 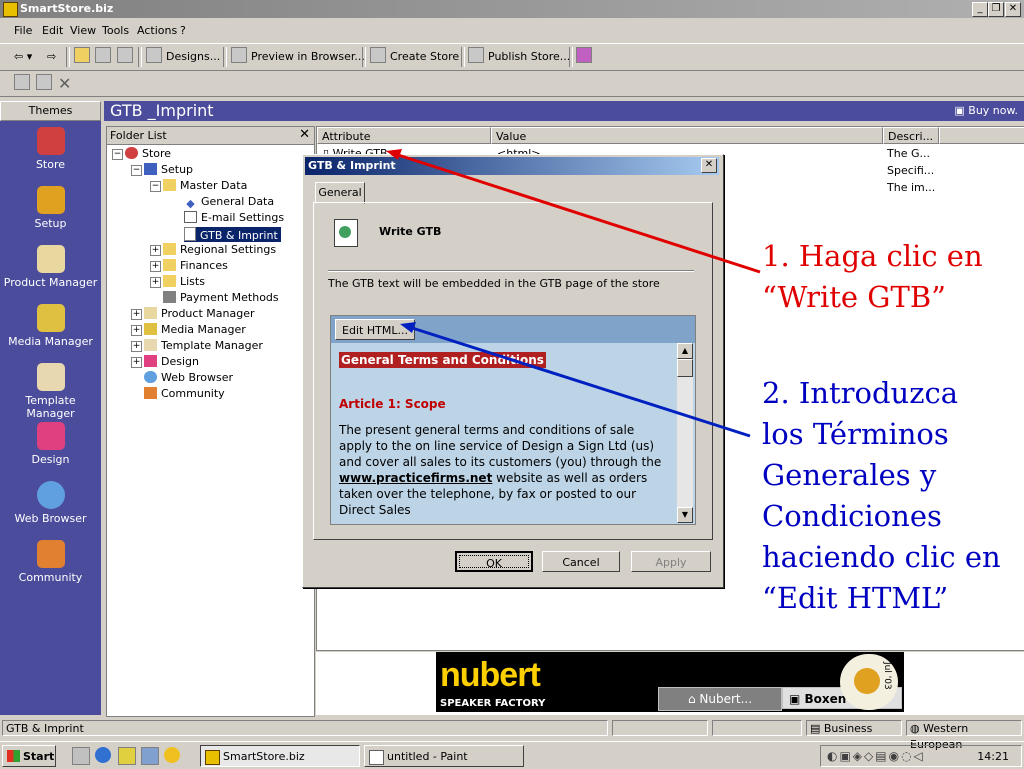 I want to click on task-label: untitled - Paint, so click(x=427, y=756).